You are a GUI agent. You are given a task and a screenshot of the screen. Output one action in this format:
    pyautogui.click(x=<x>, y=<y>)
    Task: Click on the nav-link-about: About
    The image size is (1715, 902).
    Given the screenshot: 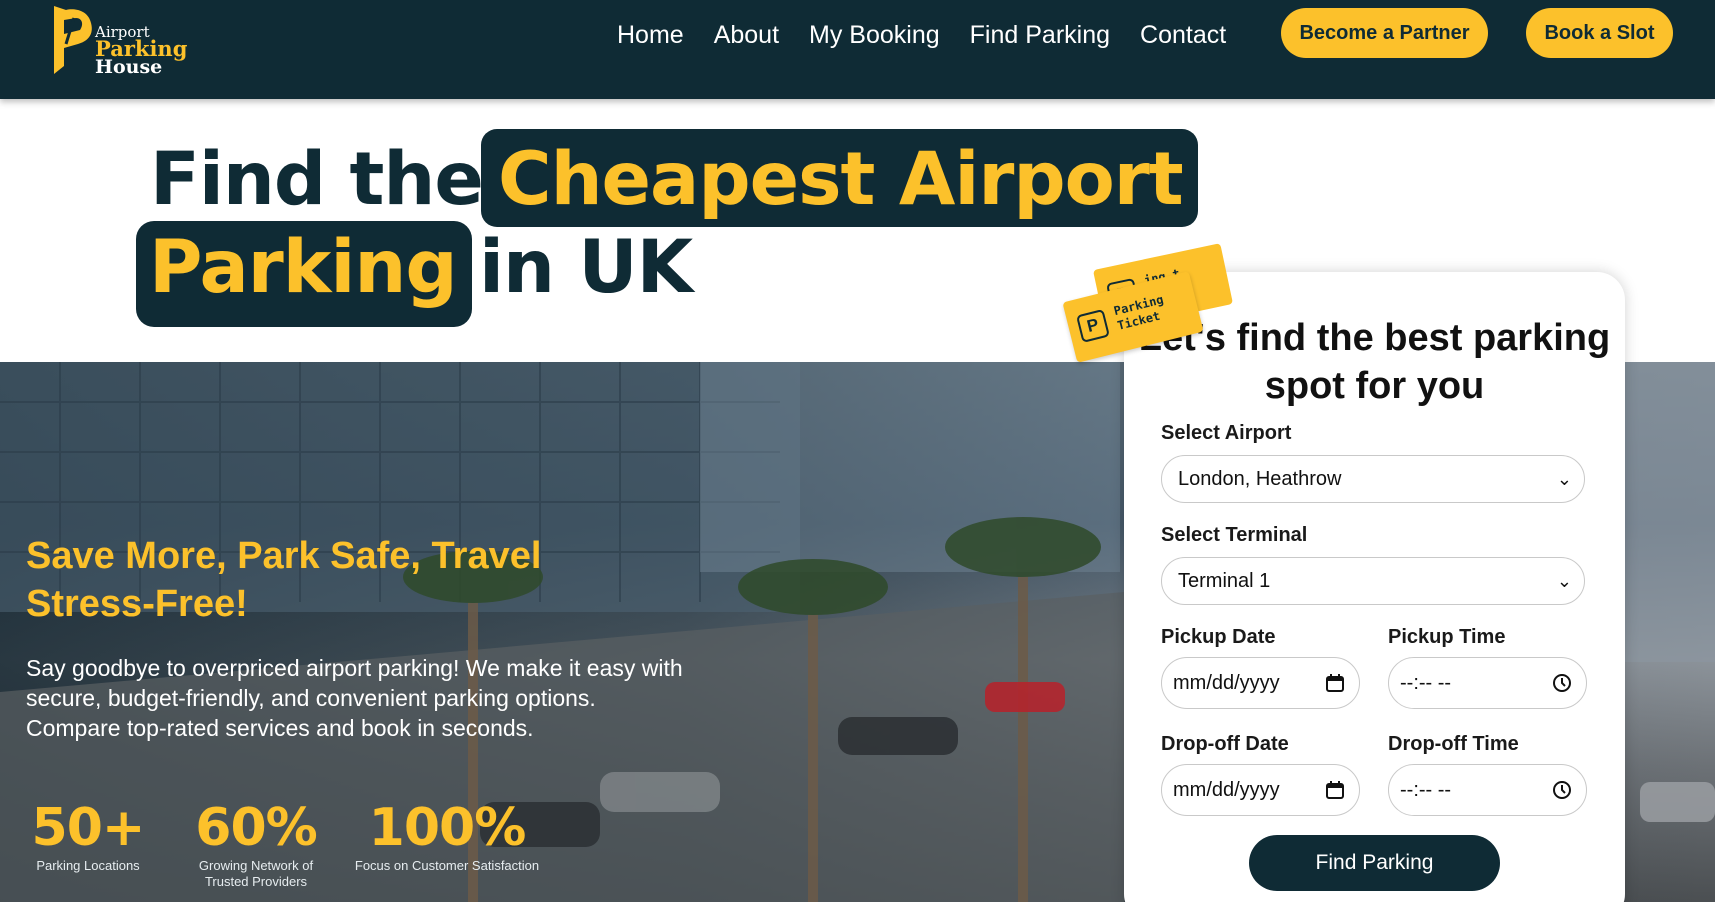 What is the action you would take?
    pyautogui.click(x=746, y=35)
    